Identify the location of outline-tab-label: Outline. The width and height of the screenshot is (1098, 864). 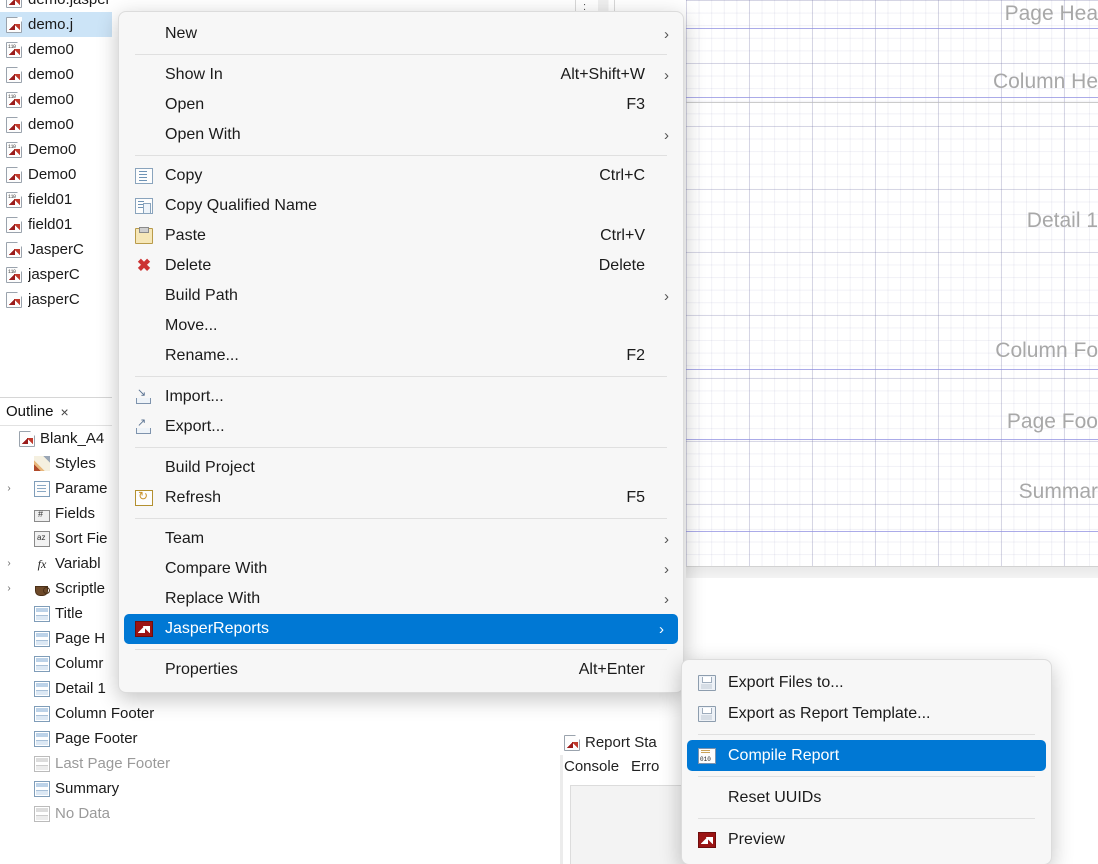
(30, 411).